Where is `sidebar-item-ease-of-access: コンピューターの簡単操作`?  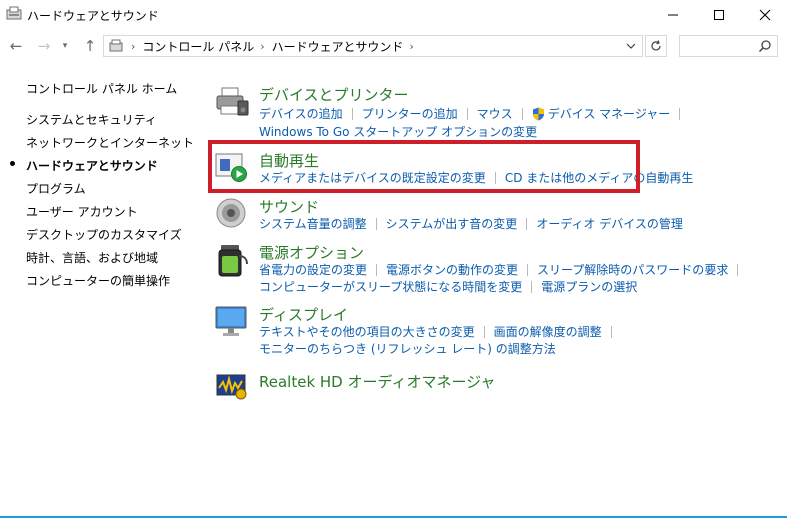 sidebar-item-ease-of-access: コンピューターの簡単操作 is located at coordinates (98, 280).